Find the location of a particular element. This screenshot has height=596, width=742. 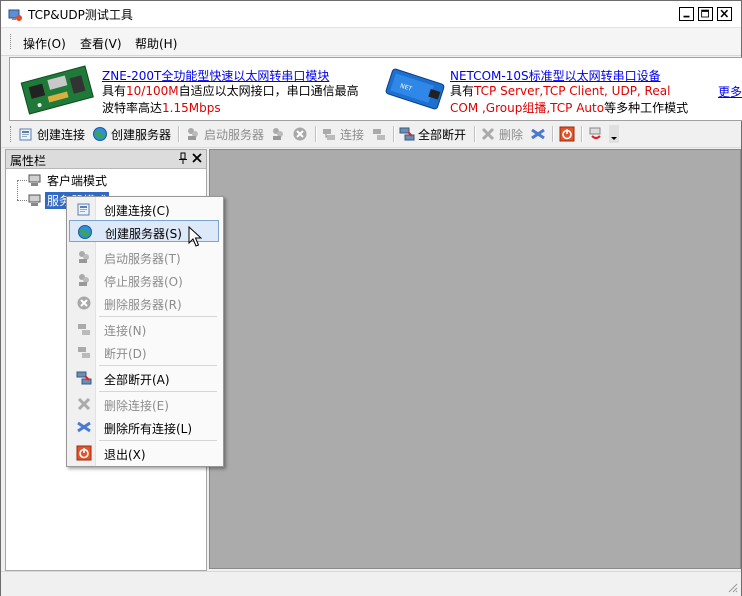

tree-item-label: 客户端模式 is located at coordinates (77, 180).